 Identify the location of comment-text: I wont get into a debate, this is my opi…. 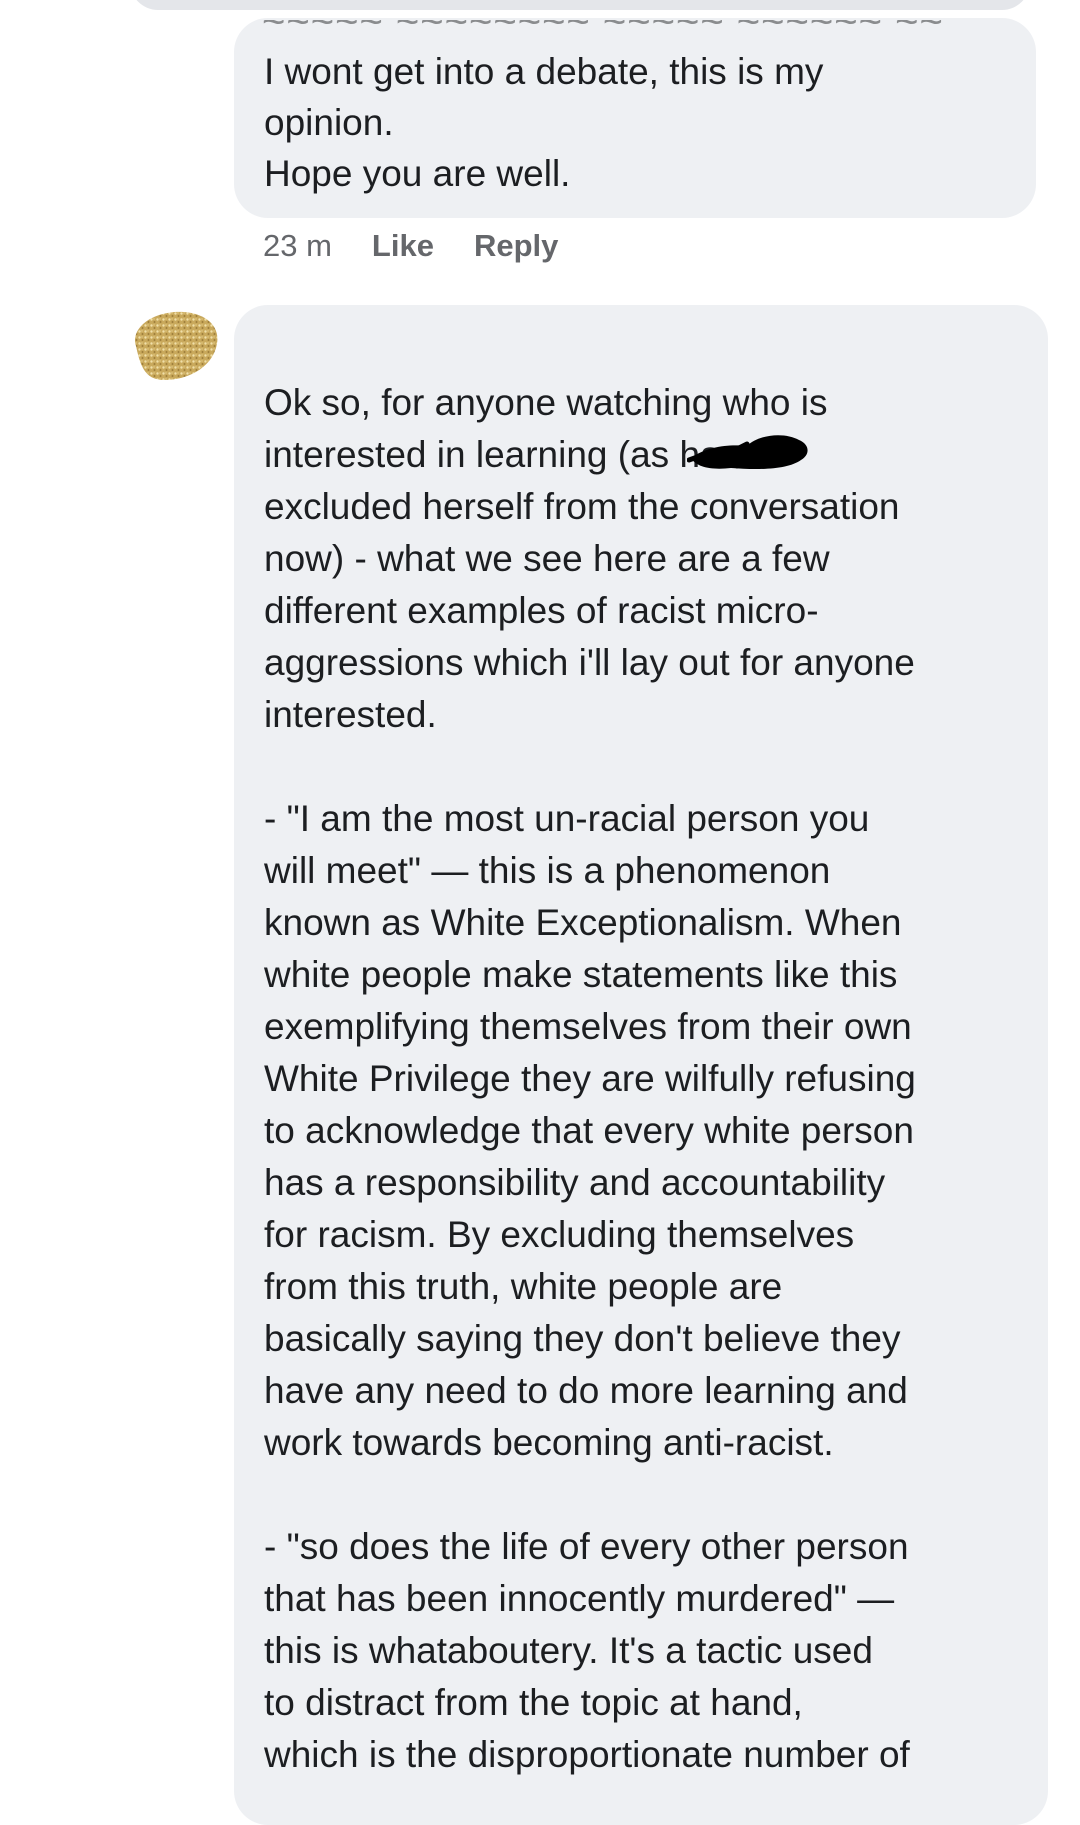
(544, 122).